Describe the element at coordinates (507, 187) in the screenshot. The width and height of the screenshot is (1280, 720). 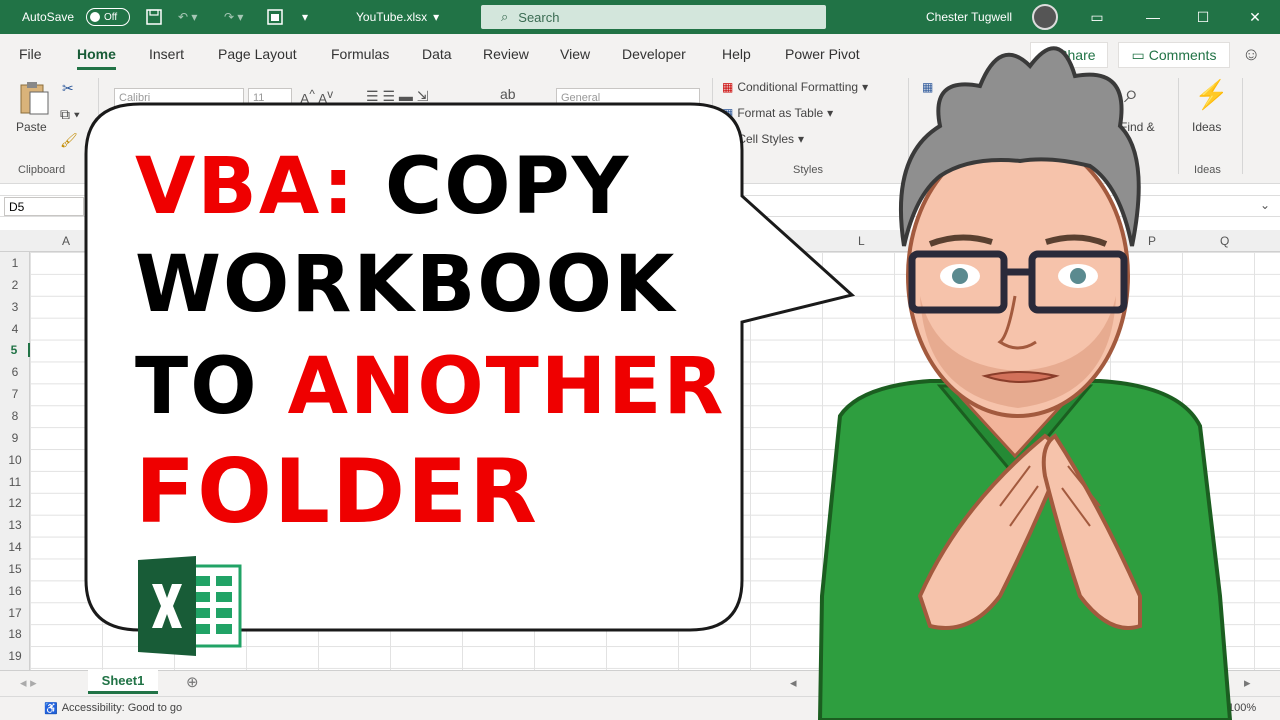
I see `headline-copy: COPY` at that location.